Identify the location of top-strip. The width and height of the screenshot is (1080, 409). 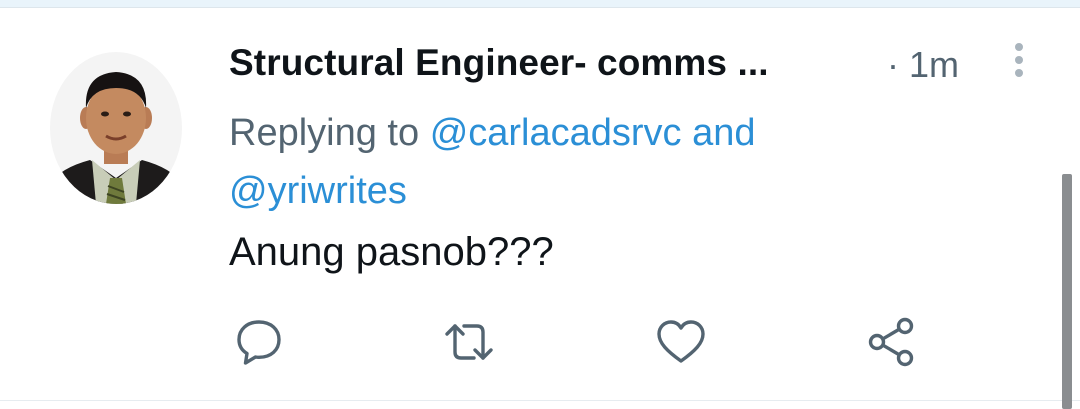
(540, 4).